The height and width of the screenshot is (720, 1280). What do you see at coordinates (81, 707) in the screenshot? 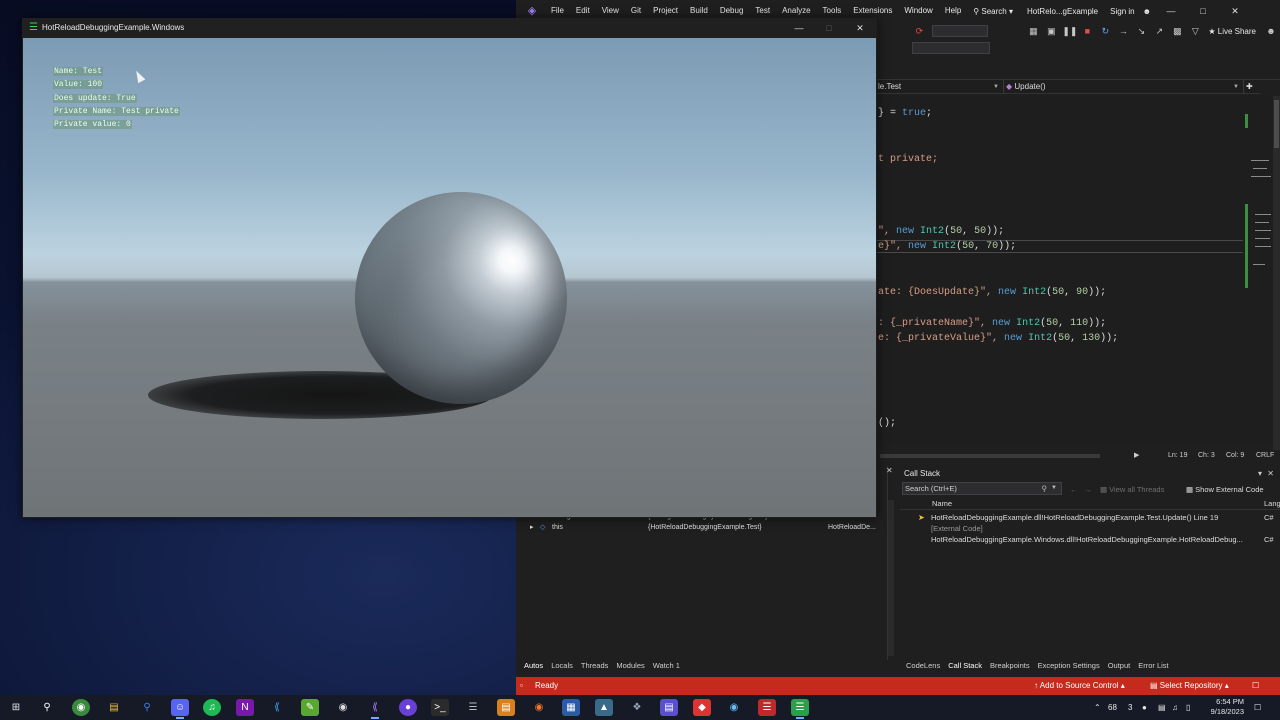
I see `chrome-icon: ◉` at bounding box center [81, 707].